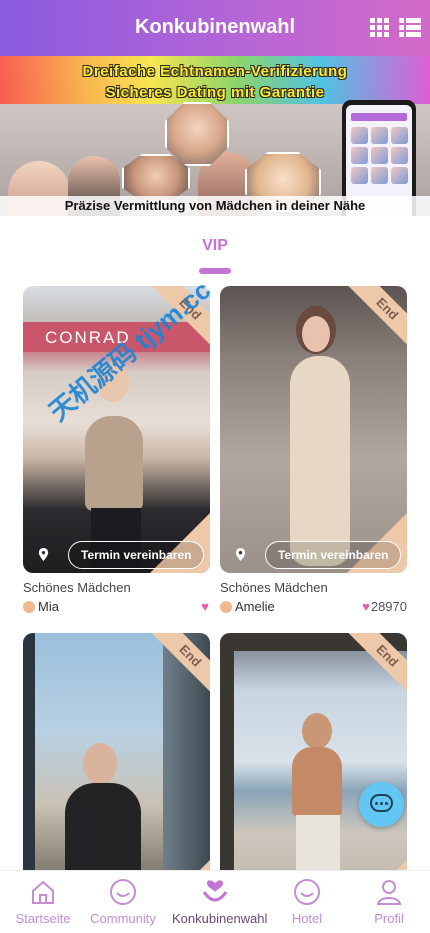  Describe the element at coordinates (220, 918) in the screenshot. I see `nav-label: Konkubinenwahl` at that location.